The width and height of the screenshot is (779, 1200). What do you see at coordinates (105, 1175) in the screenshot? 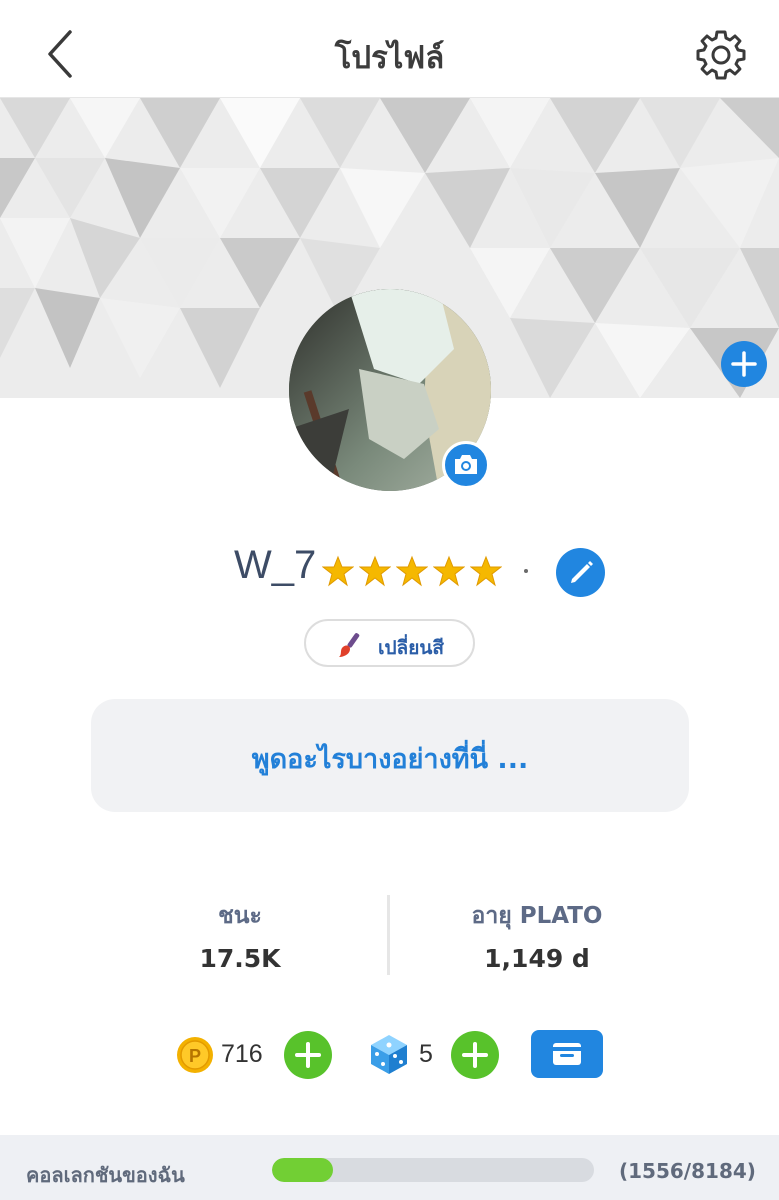
I see `collection-label: คอลเลกชันของฉัน` at bounding box center [105, 1175].